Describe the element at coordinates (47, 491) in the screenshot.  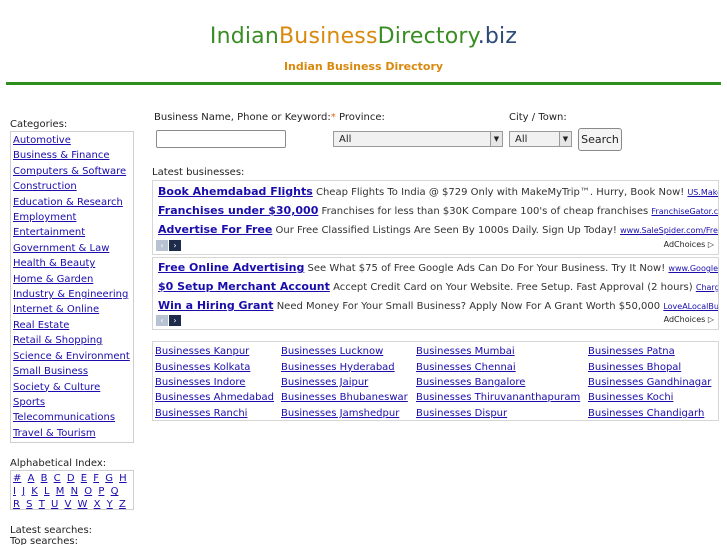
I see `alpha-index-link: L` at that location.